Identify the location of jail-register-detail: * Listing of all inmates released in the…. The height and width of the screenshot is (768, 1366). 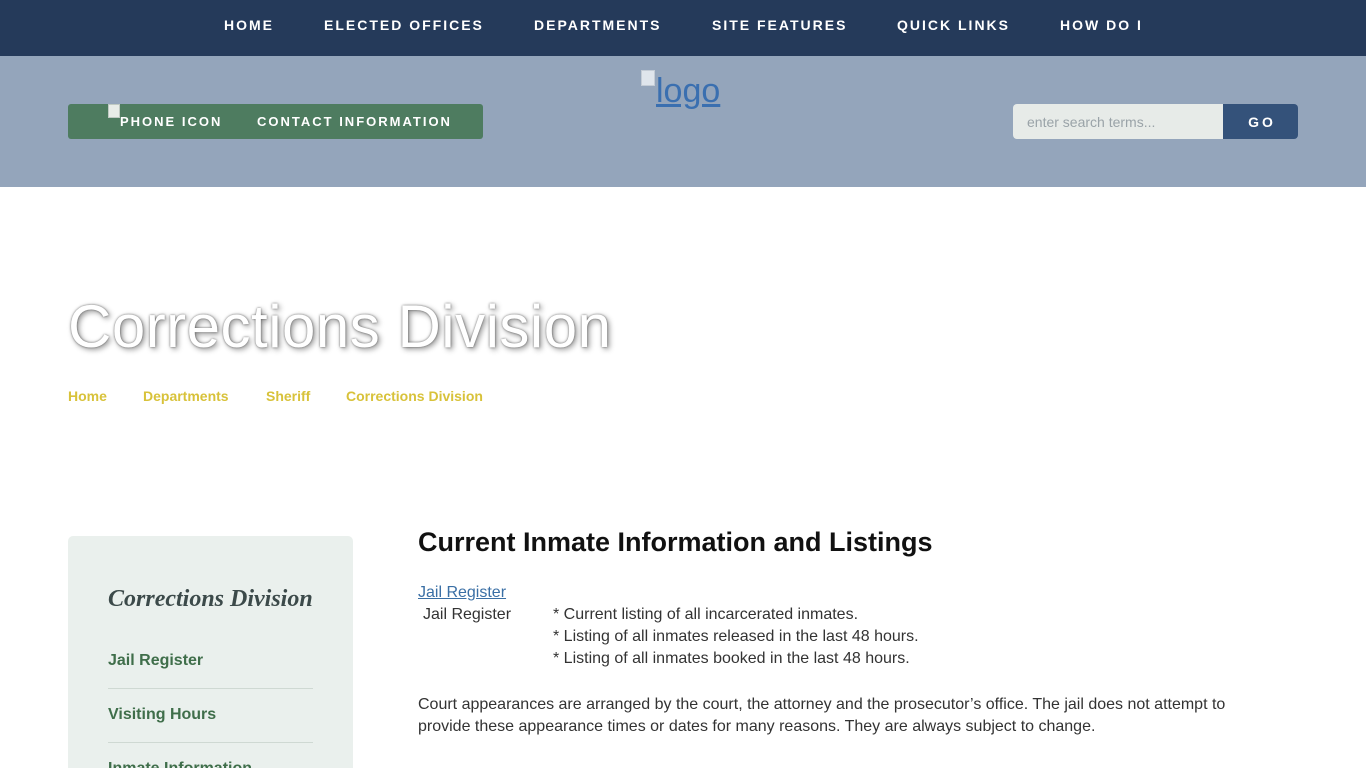
(736, 636).